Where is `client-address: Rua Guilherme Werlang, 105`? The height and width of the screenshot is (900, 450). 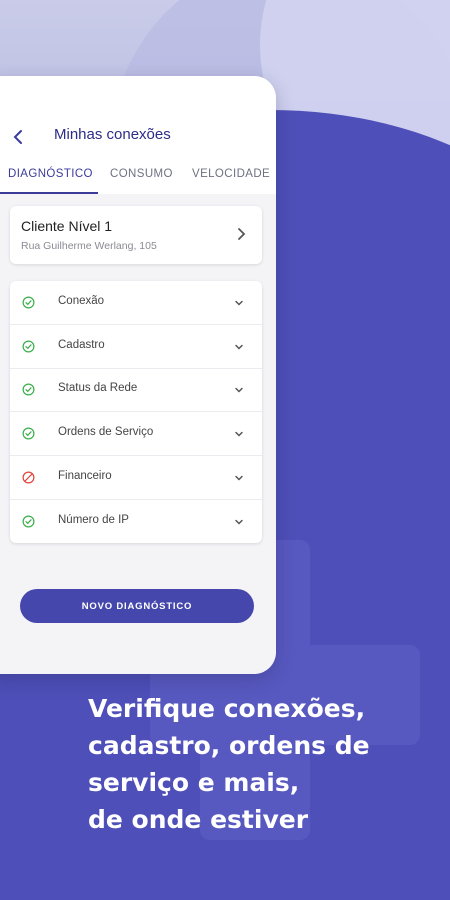 client-address: Rua Guilherme Werlang, 105 is located at coordinates (89, 246).